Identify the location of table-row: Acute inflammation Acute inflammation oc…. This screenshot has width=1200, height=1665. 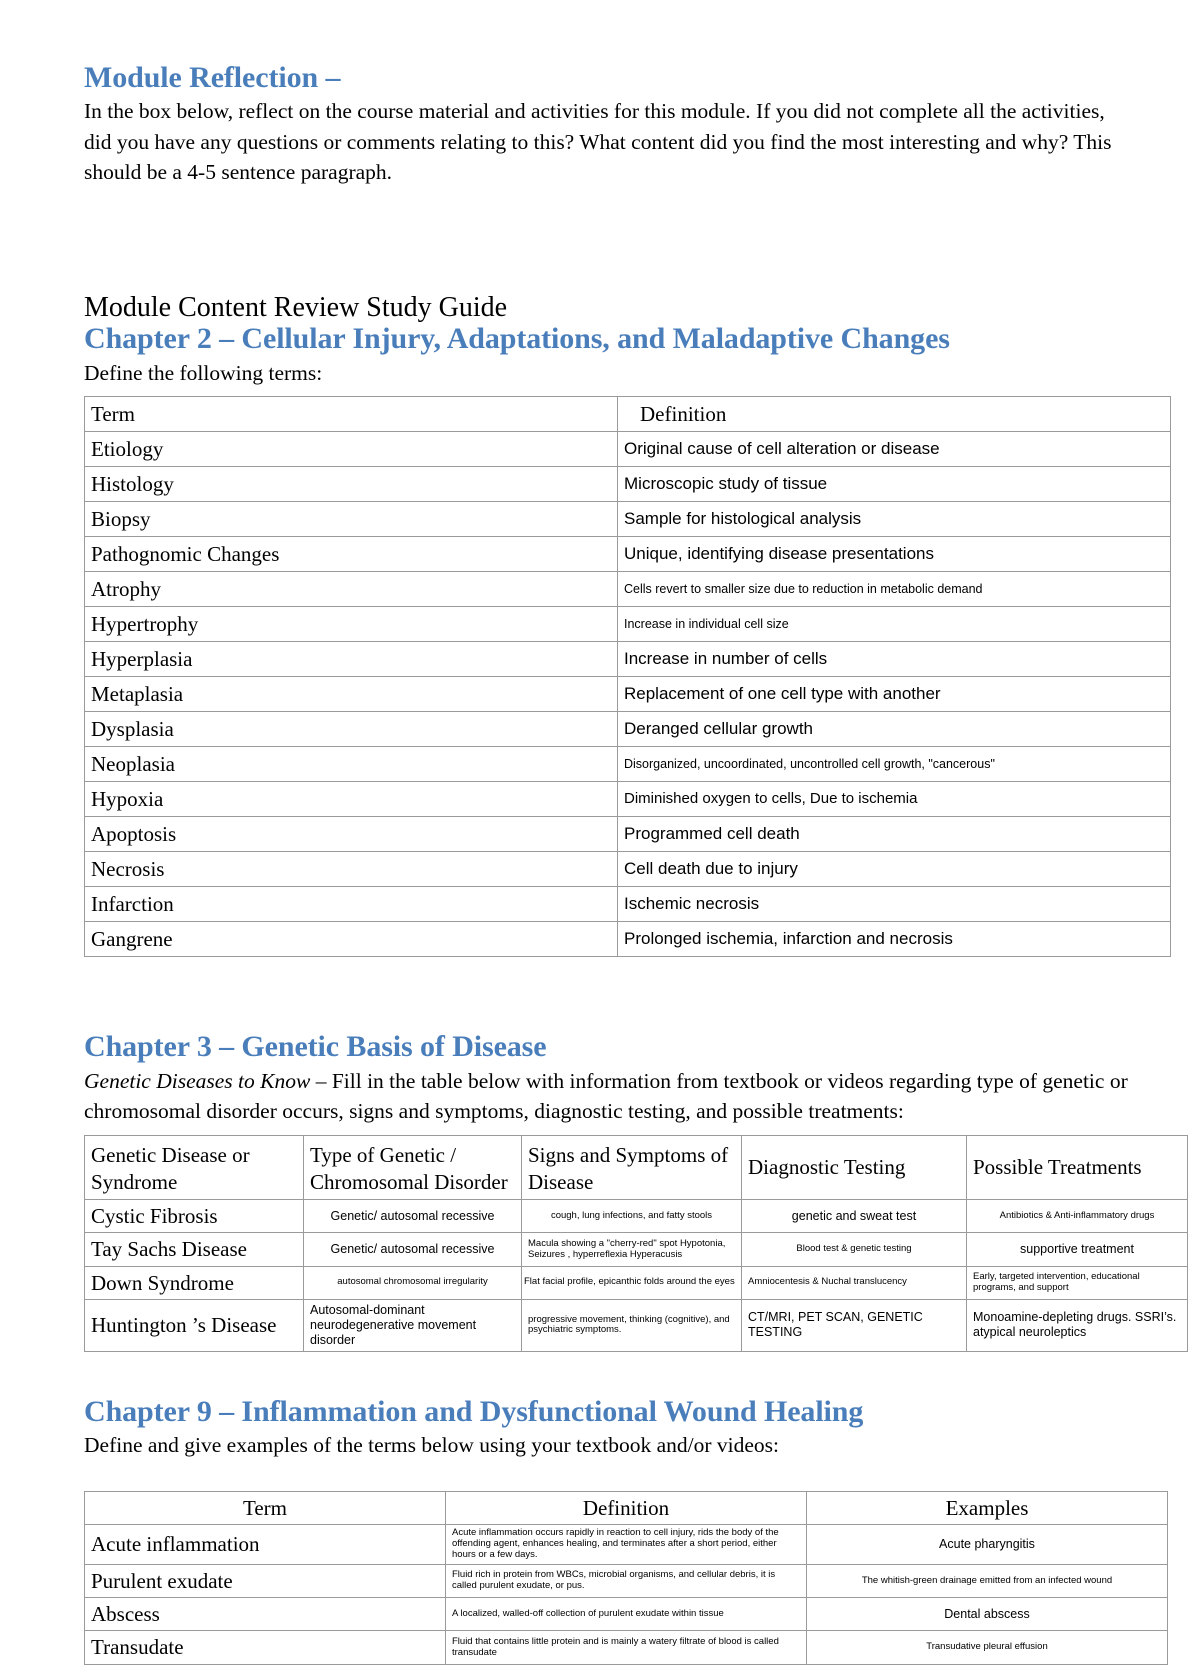
(626, 1544).